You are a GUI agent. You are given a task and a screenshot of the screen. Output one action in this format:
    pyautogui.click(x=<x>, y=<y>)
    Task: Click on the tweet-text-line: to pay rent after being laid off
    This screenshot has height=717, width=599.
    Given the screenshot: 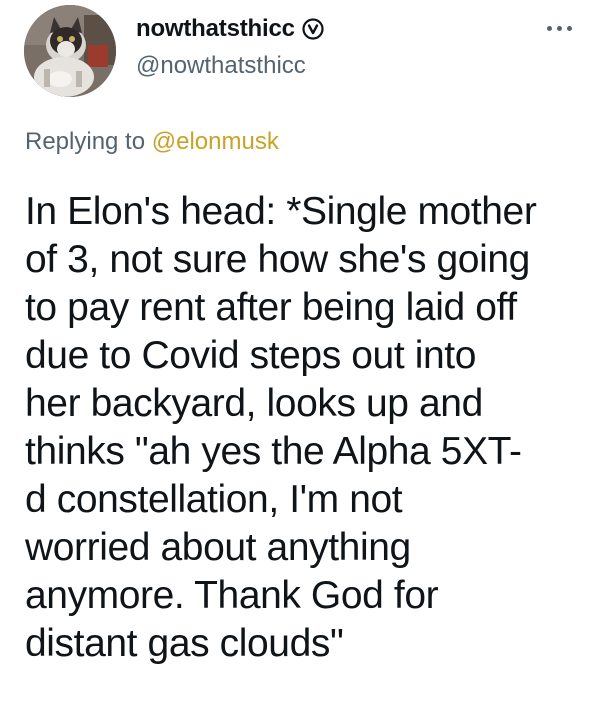 What is the action you would take?
    pyautogui.click(x=271, y=307)
    